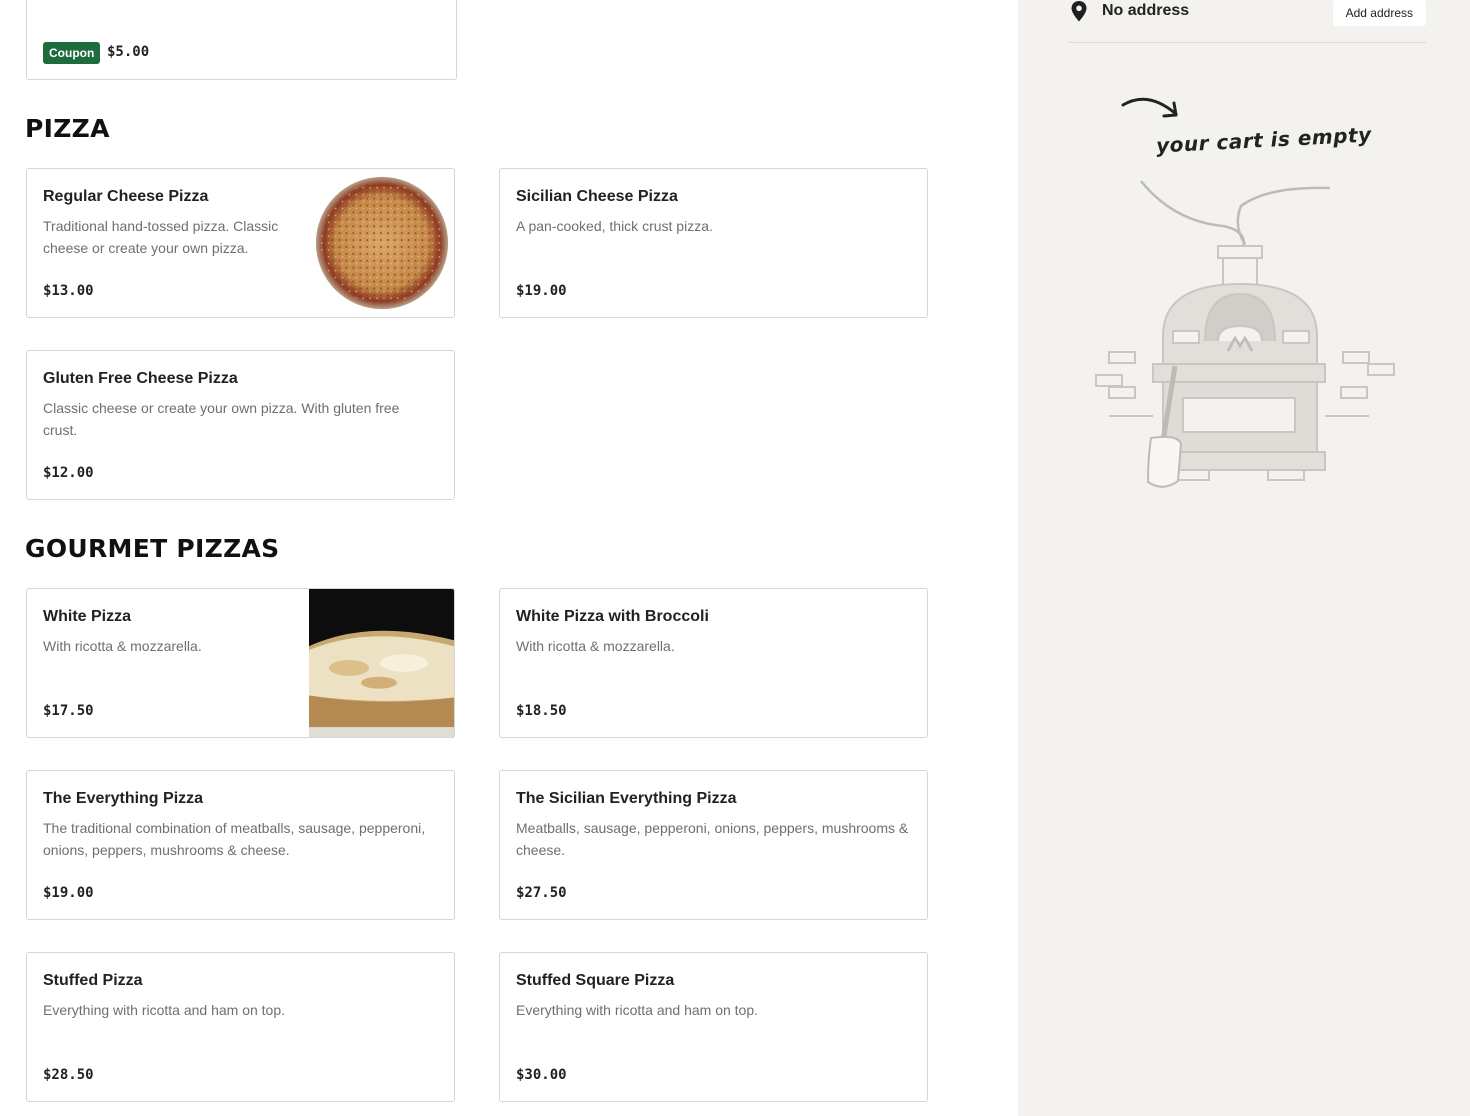 The height and width of the screenshot is (1116, 1470). What do you see at coordinates (72, 53) in the screenshot?
I see `coupon-badge: Coupon` at bounding box center [72, 53].